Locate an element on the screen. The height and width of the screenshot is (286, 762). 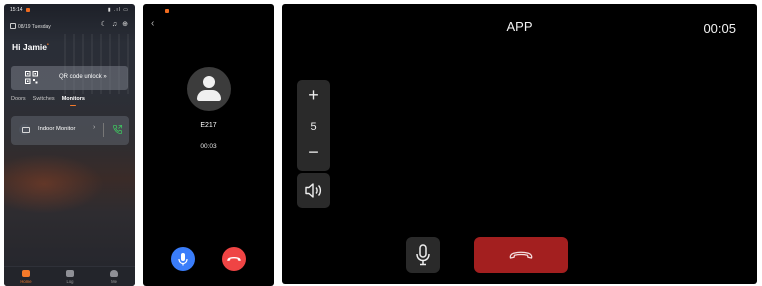
speaker-button is located at coordinates (313, 190).